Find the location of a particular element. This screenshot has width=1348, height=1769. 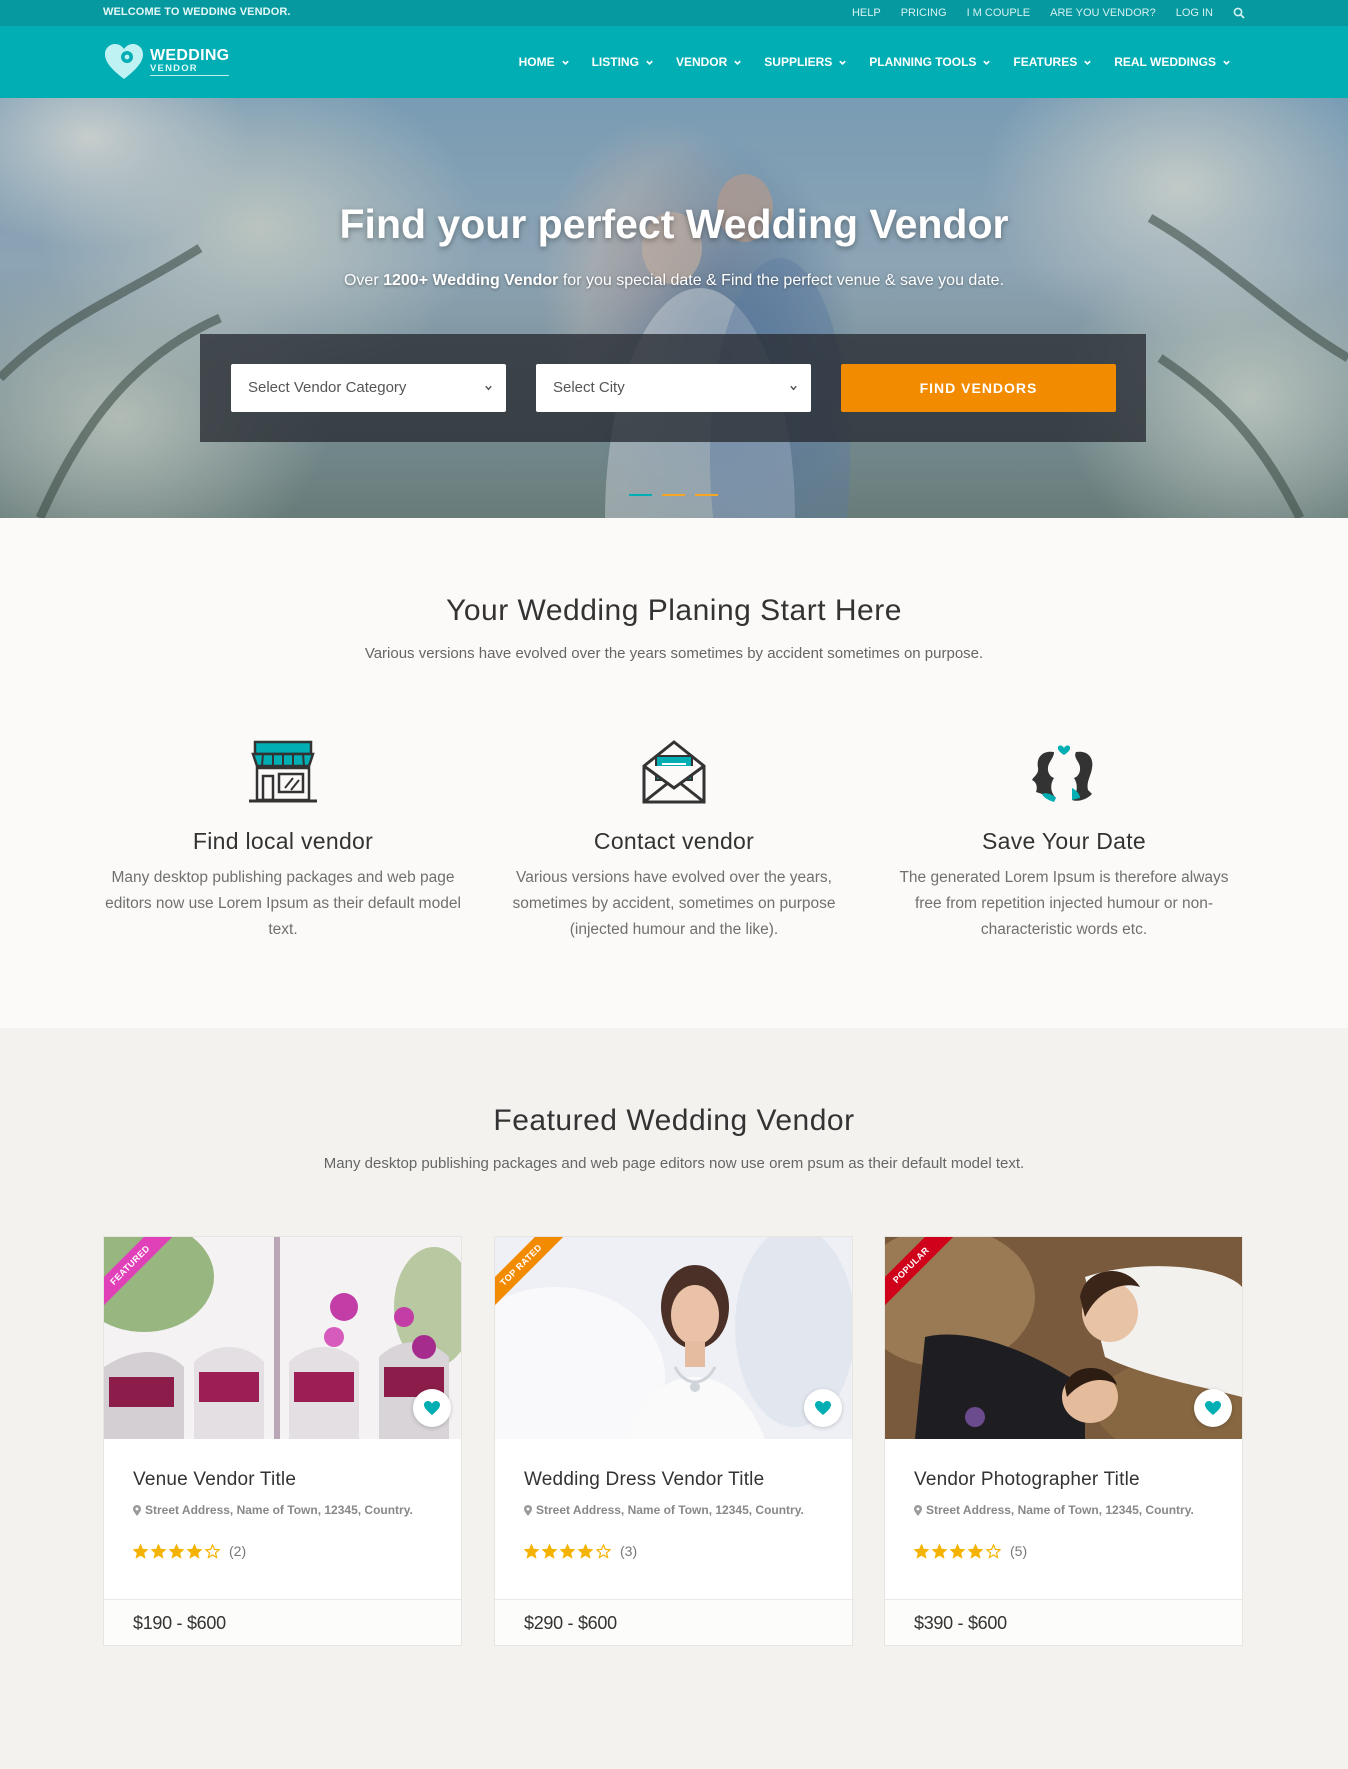

vendor-rating: (2) is located at coordinates (189, 1551).